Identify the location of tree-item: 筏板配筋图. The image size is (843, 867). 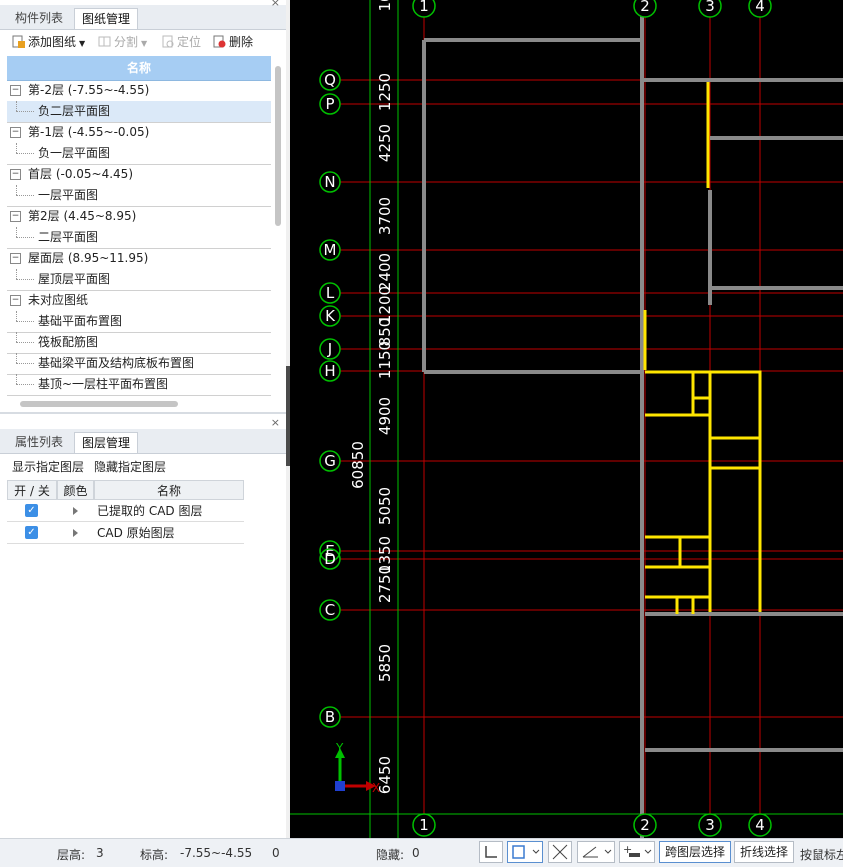
(139, 343).